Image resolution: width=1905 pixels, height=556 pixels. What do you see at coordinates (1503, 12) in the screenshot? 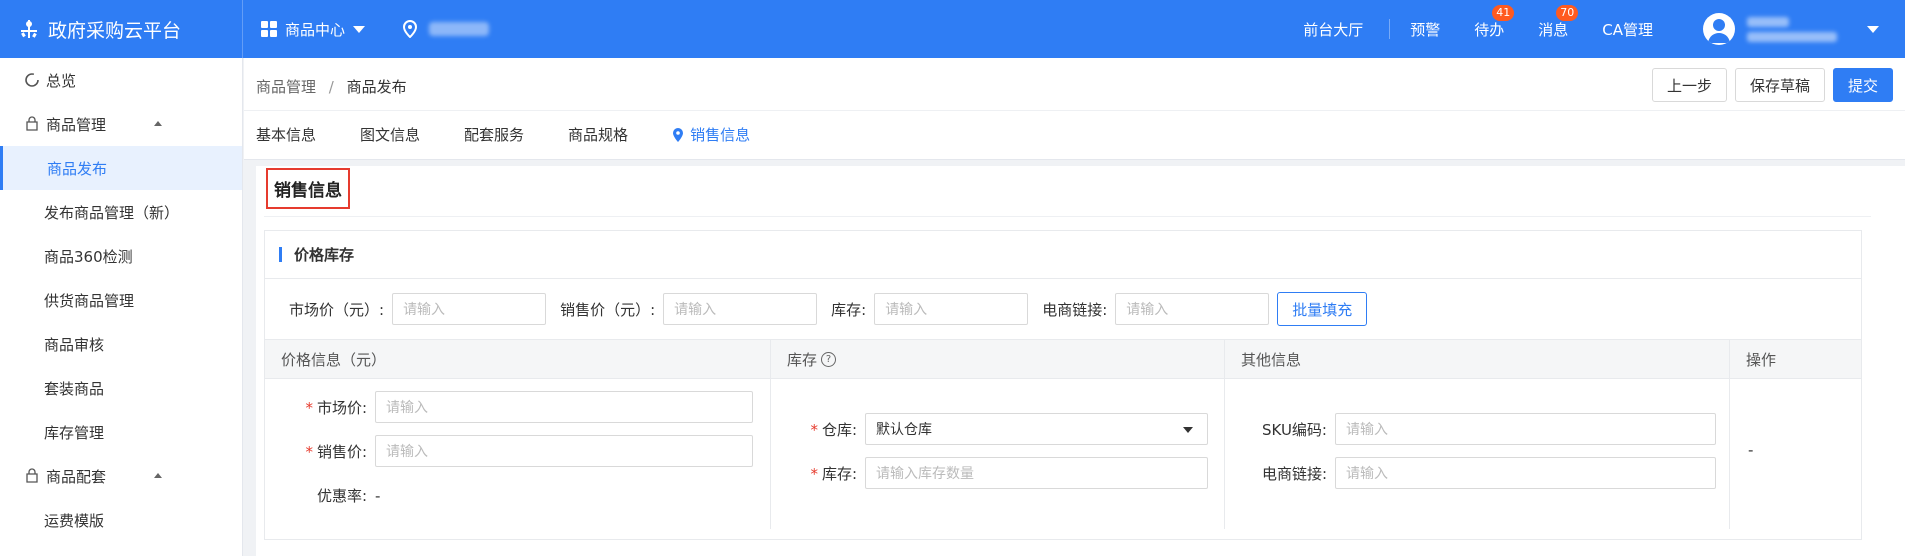
I see `todo-badge: 41` at bounding box center [1503, 12].